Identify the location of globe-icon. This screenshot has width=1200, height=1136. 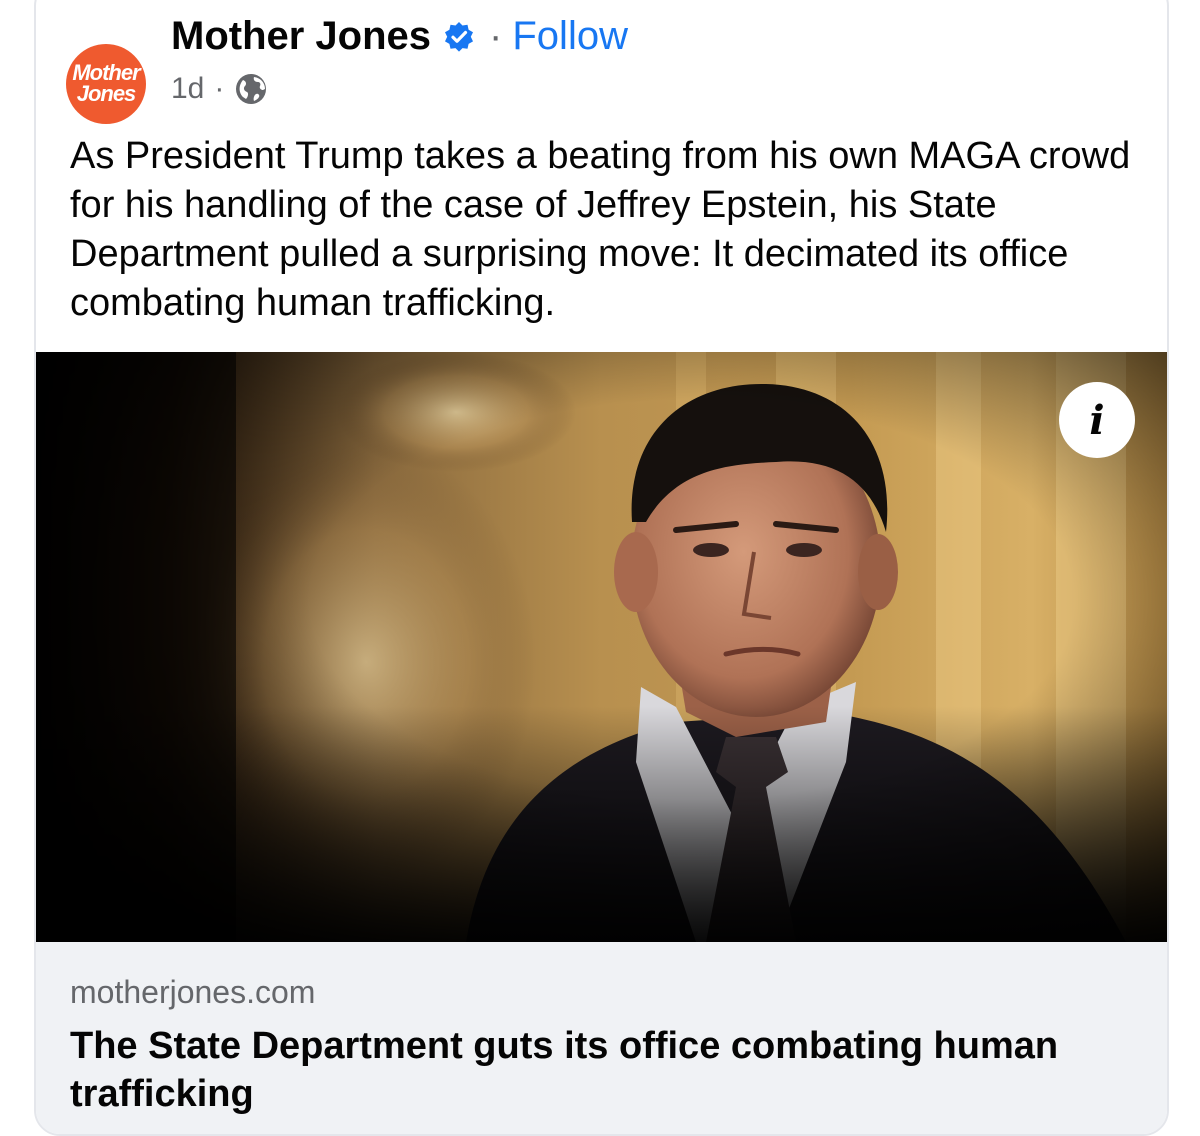
(251, 89).